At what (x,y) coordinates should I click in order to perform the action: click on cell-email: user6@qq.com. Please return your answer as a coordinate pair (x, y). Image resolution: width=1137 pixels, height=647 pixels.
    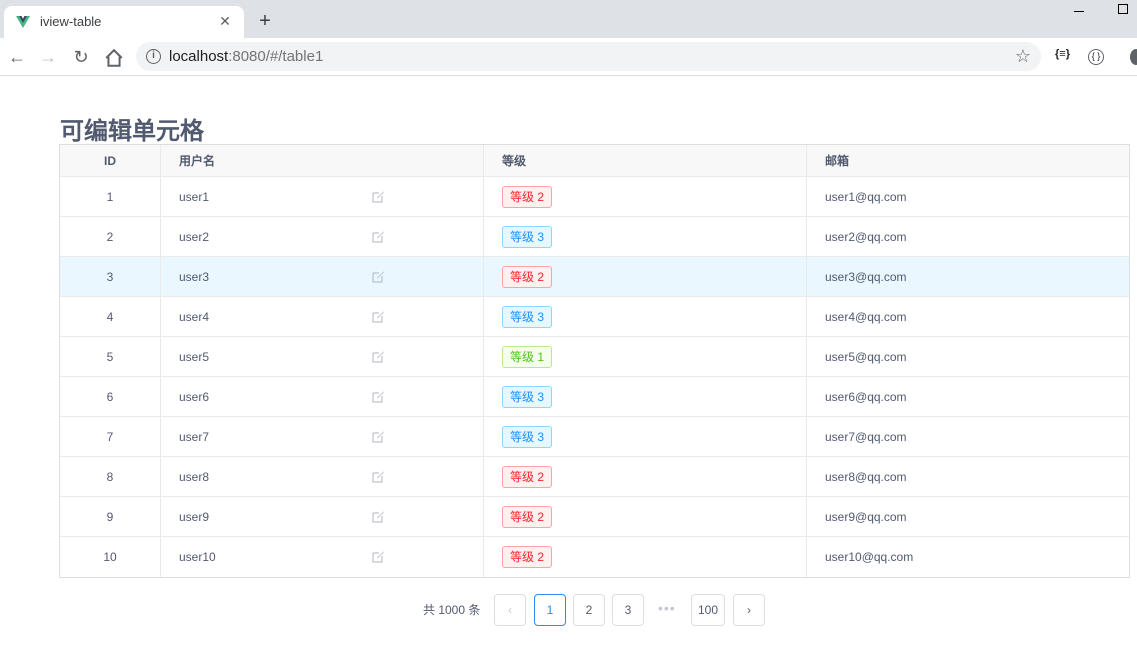
    Looking at the image, I should click on (866, 396).